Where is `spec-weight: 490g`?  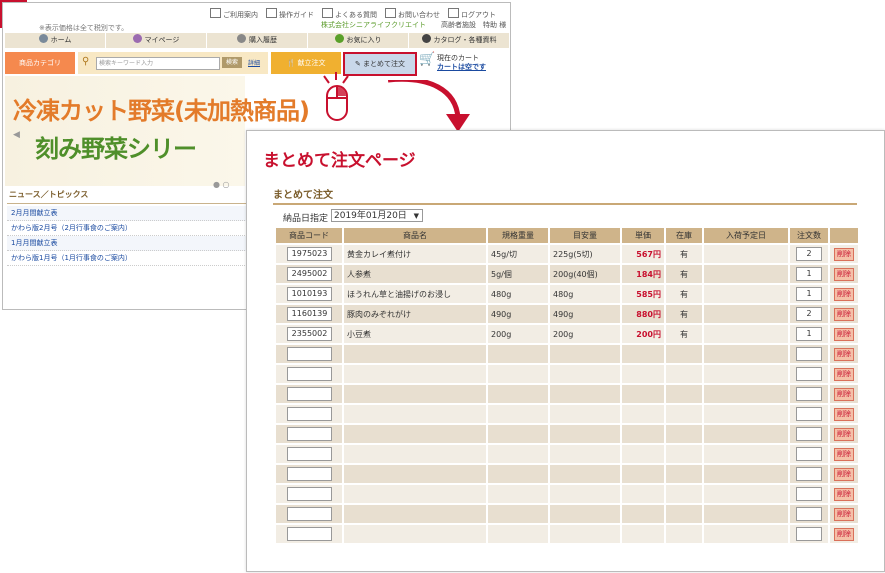
spec-weight: 490g is located at coordinates (518, 314).